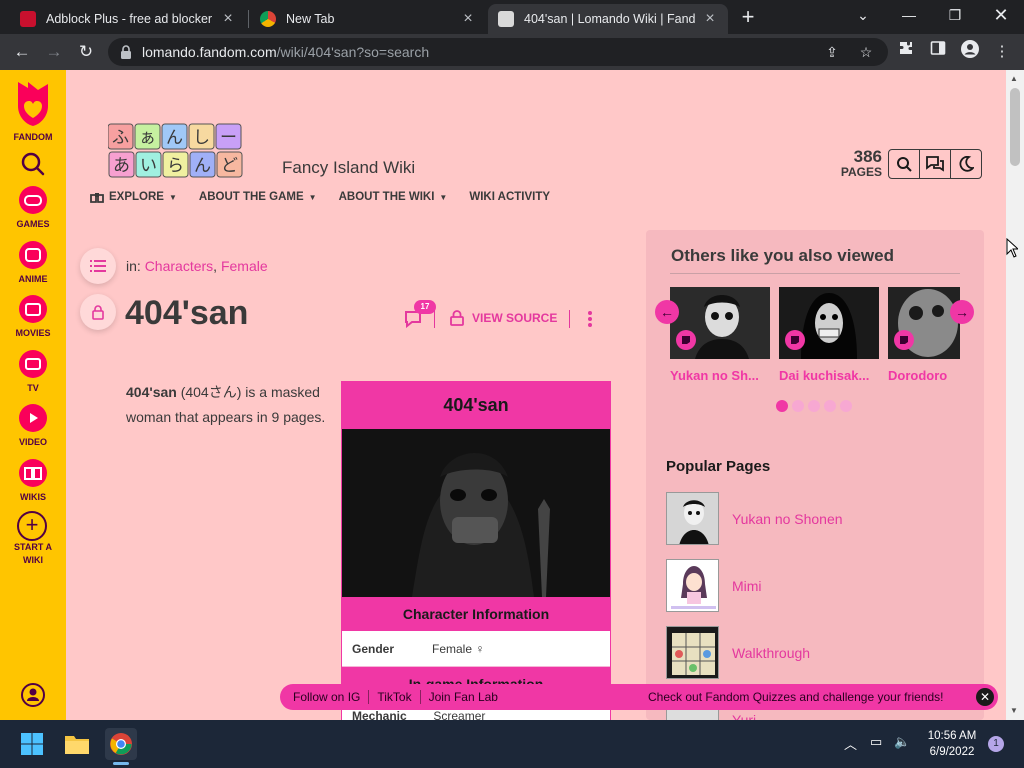 The image size is (1024, 768). Describe the element at coordinates (33, 560) in the screenshot. I see `start-a-wiki-label-2: WIKI` at that location.